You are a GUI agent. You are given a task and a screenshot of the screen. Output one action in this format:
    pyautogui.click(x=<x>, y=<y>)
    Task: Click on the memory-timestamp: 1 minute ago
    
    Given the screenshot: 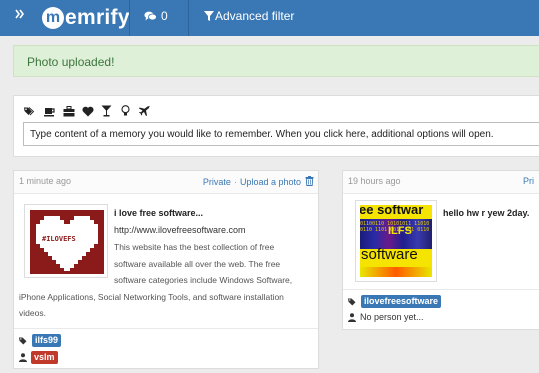 What is the action you would take?
    pyautogui.click(x=45, y=181)
    